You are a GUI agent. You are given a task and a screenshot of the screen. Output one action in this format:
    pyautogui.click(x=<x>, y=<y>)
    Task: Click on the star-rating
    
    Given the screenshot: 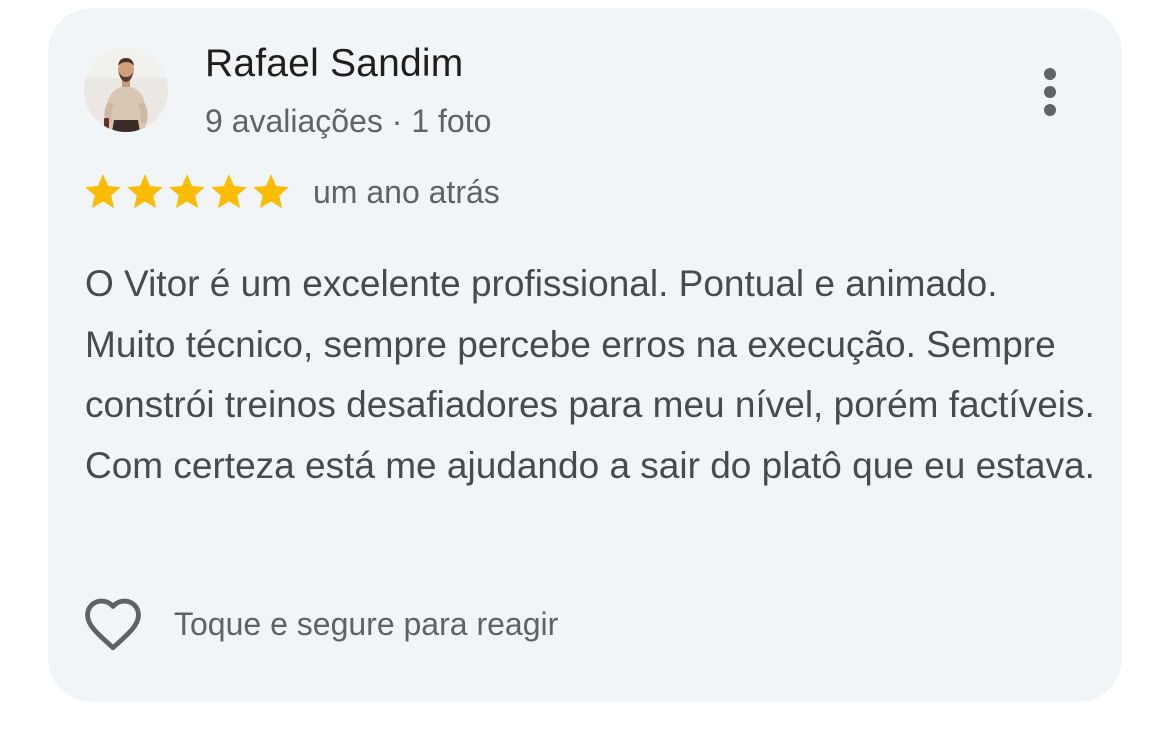 What is the action you would take?
    pyautogui.click(x=187, y=192)
    